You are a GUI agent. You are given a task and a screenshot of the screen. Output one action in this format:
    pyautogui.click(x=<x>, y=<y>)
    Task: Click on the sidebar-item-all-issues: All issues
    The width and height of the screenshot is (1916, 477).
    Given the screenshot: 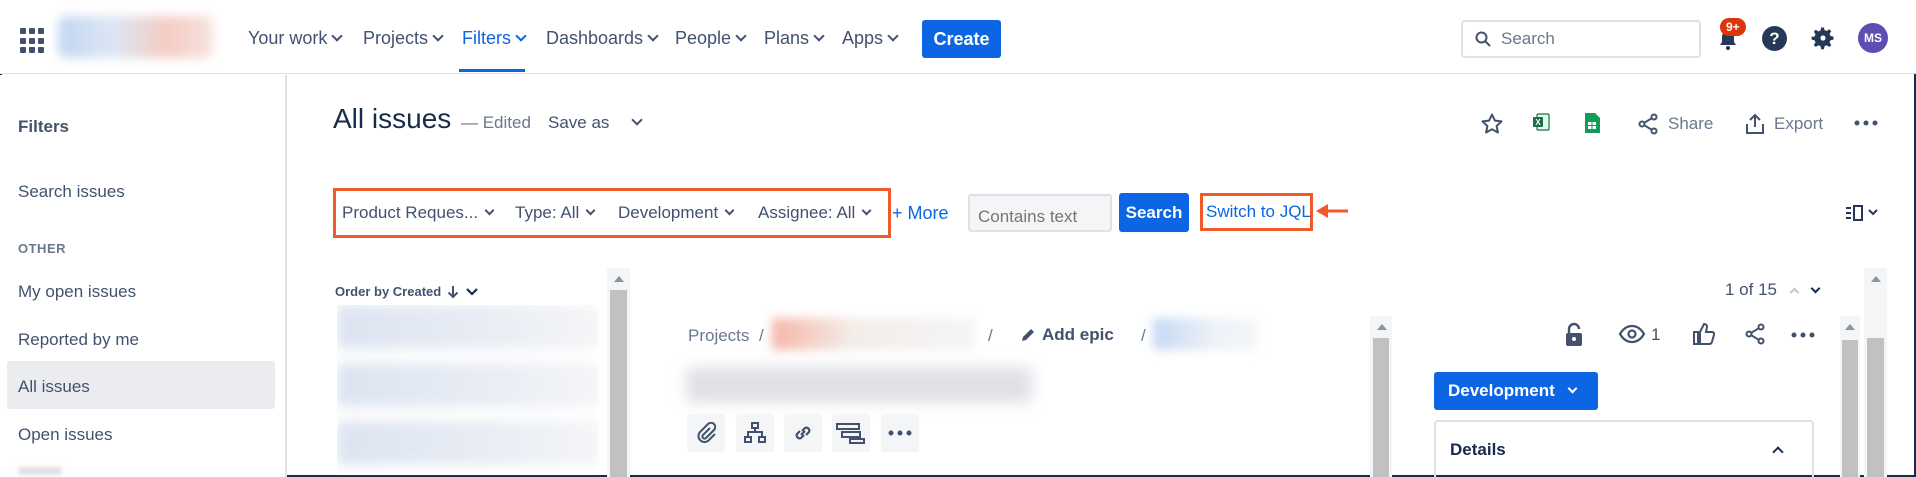 What is the action you would take?
    pyautogui.click(x=54, y=387)
    